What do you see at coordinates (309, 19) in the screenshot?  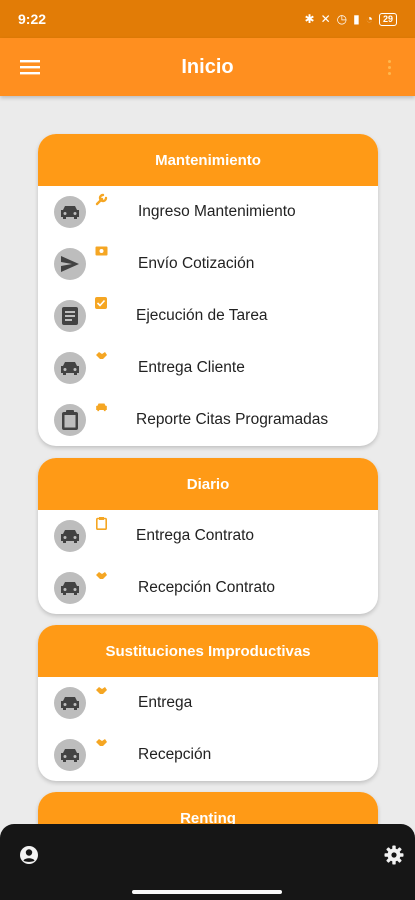 I see `bluetooth-icon: ✱` at bounding box center [309, 19].